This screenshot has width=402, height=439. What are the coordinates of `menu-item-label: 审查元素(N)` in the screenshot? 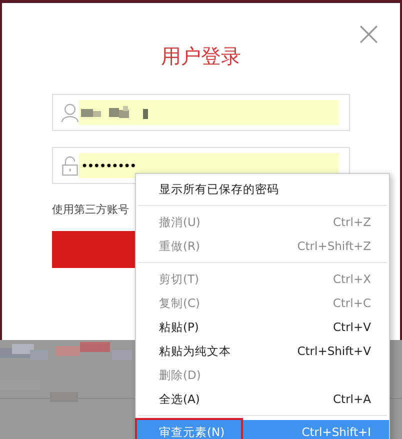 It's located at (192, 431).